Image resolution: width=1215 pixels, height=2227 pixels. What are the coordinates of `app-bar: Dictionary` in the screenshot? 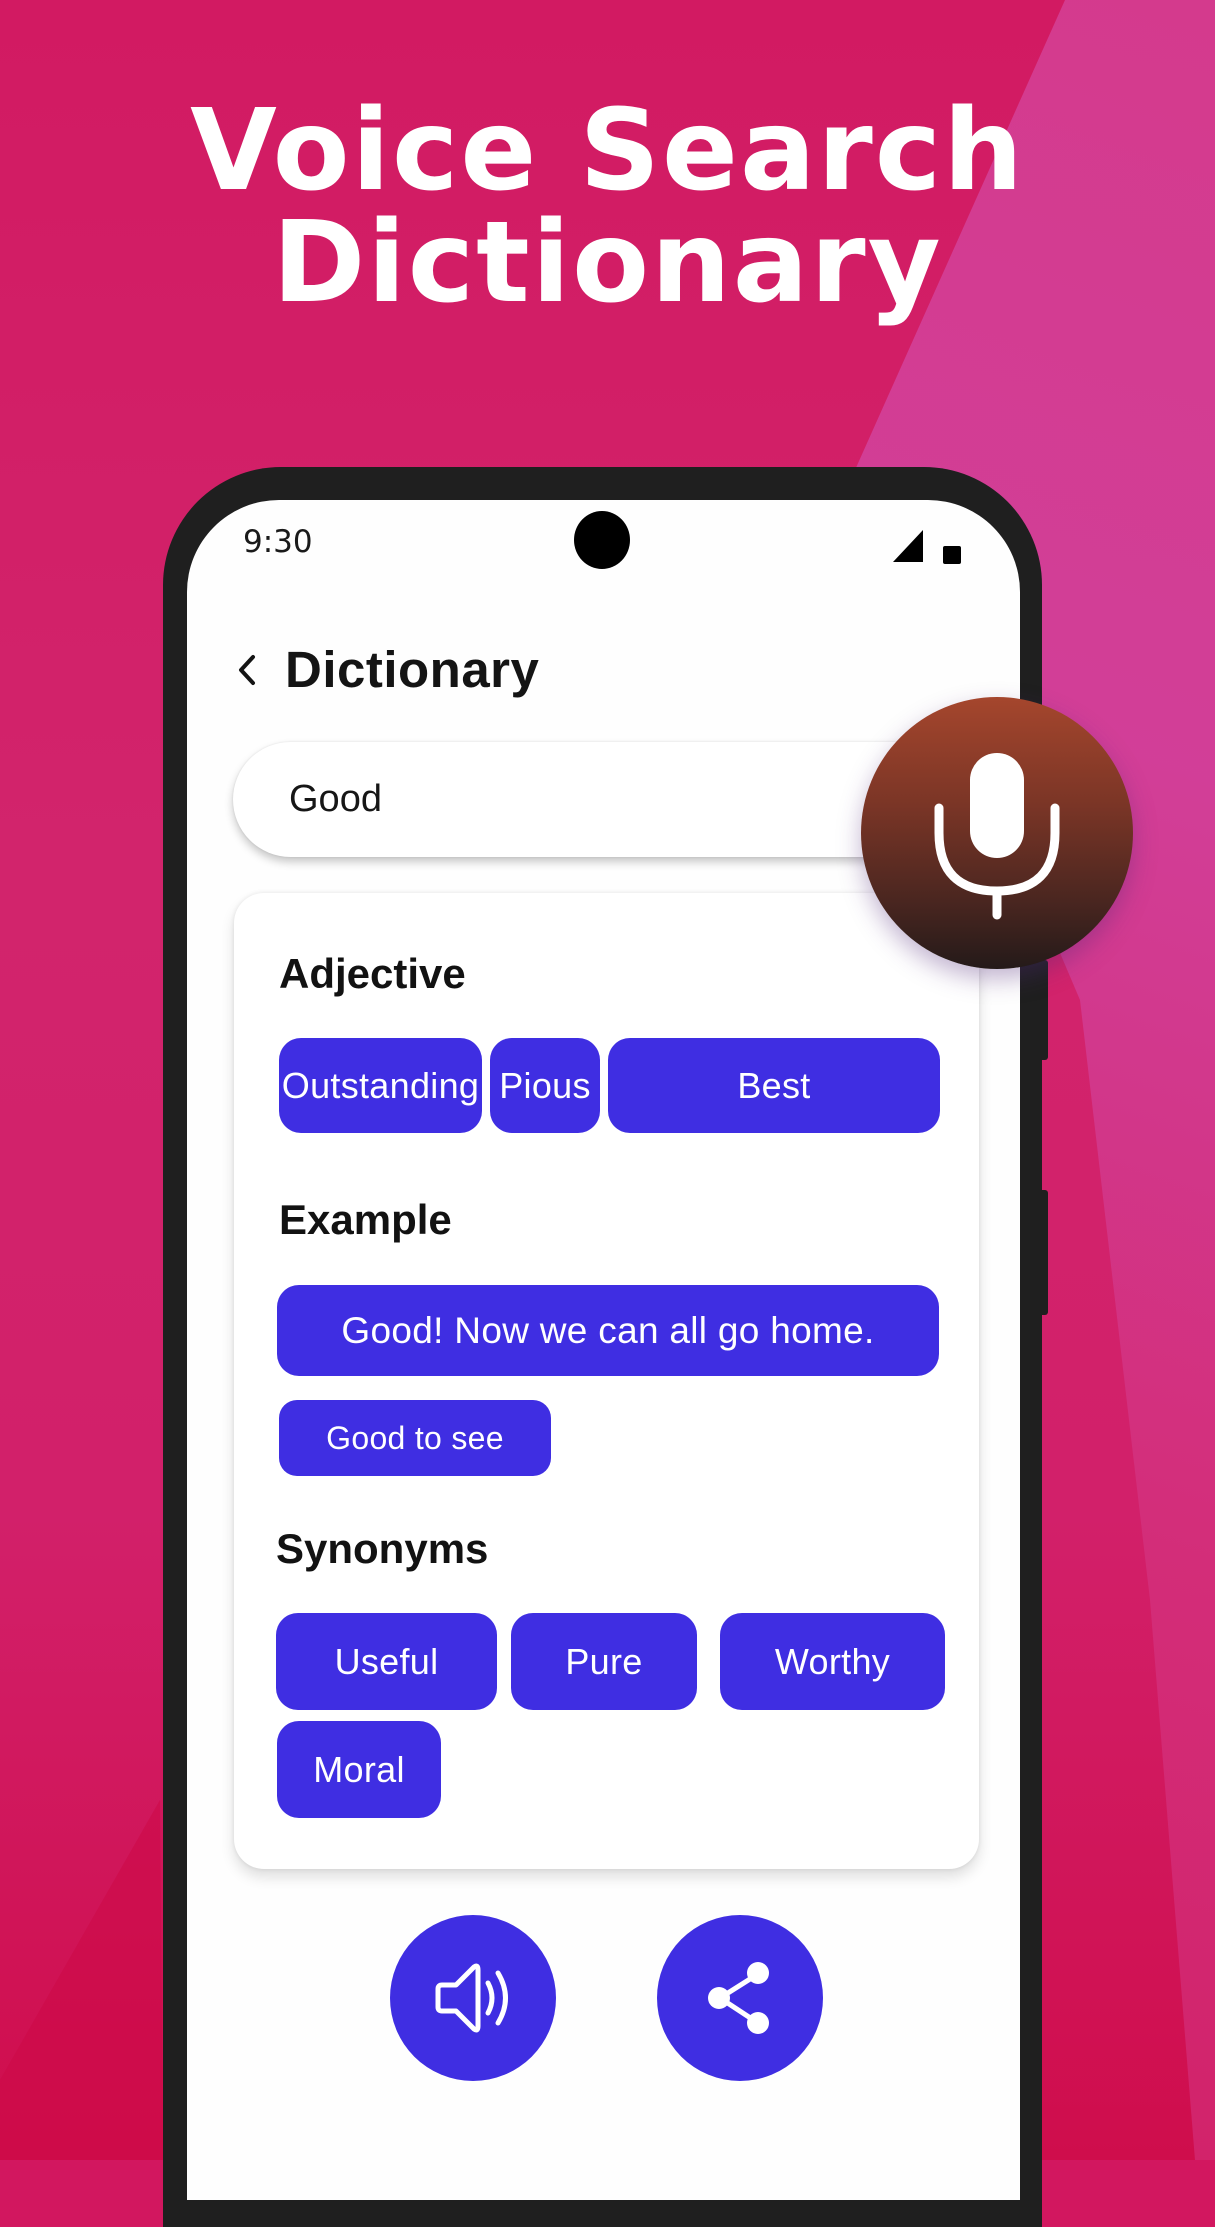 It's located at (383, 669).